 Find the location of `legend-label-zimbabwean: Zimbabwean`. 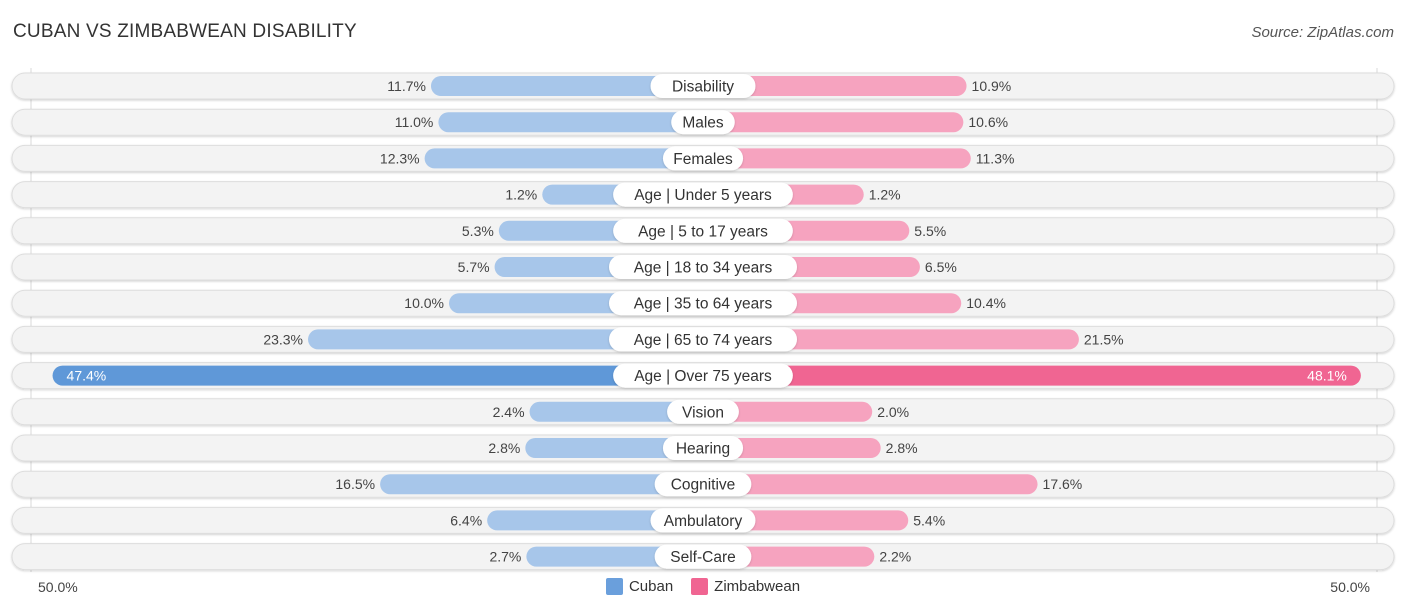

legend-label-zimbabwean: Zimbabwean is located at coordinates (757, 586).